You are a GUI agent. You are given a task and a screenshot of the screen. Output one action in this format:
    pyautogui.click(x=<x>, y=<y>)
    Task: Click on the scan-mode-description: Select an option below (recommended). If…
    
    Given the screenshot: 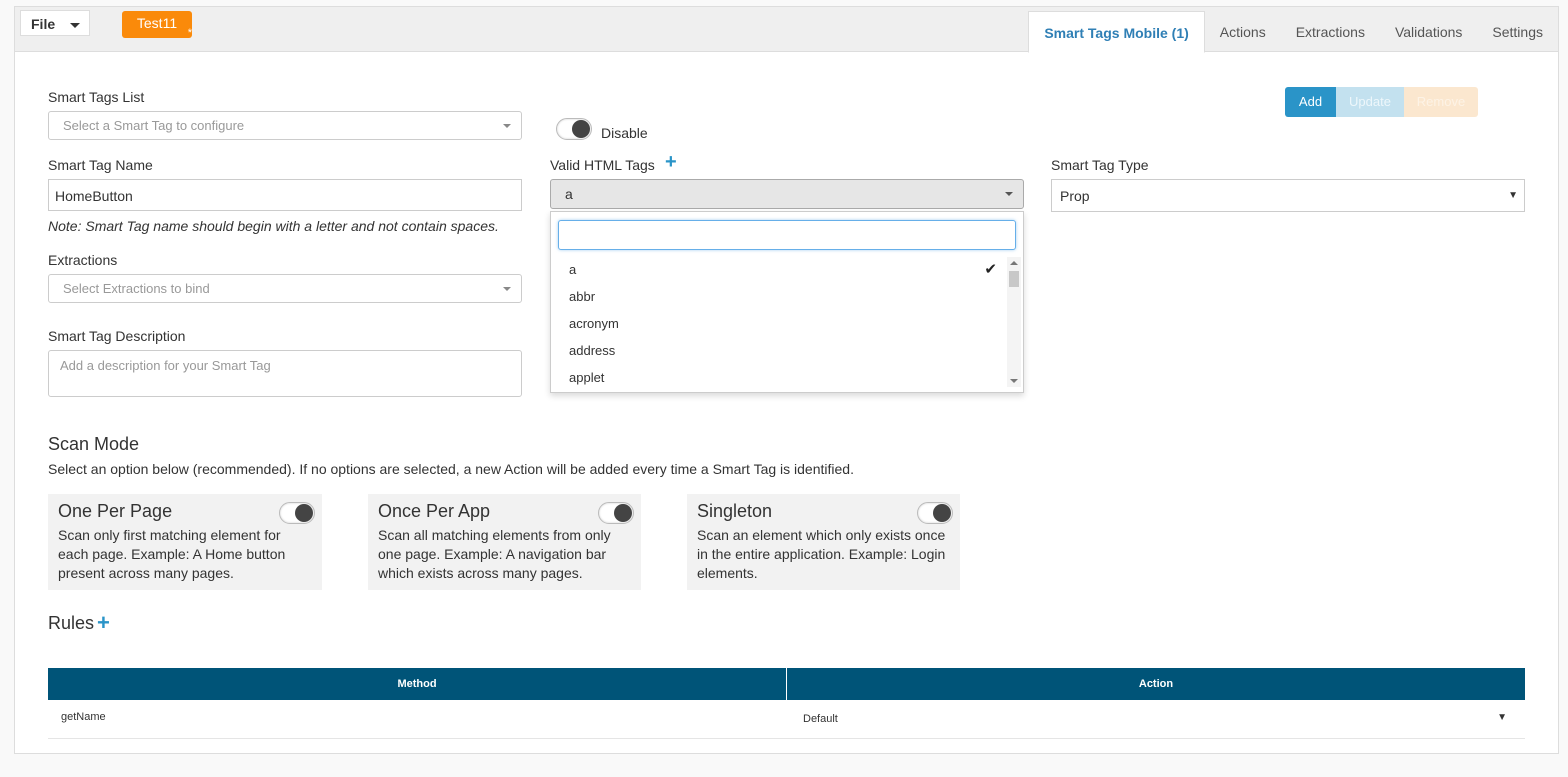 What is the action you would take?
    pyautogui.click(x=451, y=469)
    